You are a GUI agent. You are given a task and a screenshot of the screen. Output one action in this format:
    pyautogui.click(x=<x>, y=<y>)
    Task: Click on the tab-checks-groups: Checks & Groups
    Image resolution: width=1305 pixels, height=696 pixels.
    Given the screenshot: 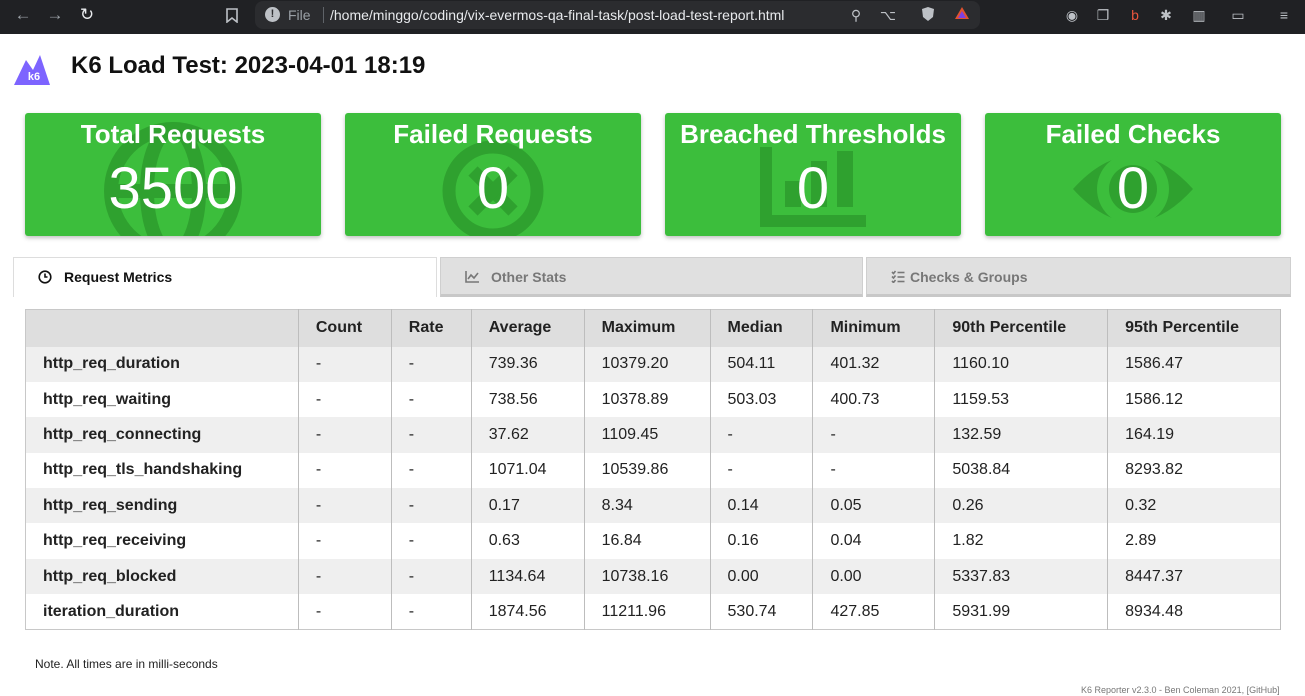 What is the action you would take?
    pyautogui.click(x=1078, y=277)
    